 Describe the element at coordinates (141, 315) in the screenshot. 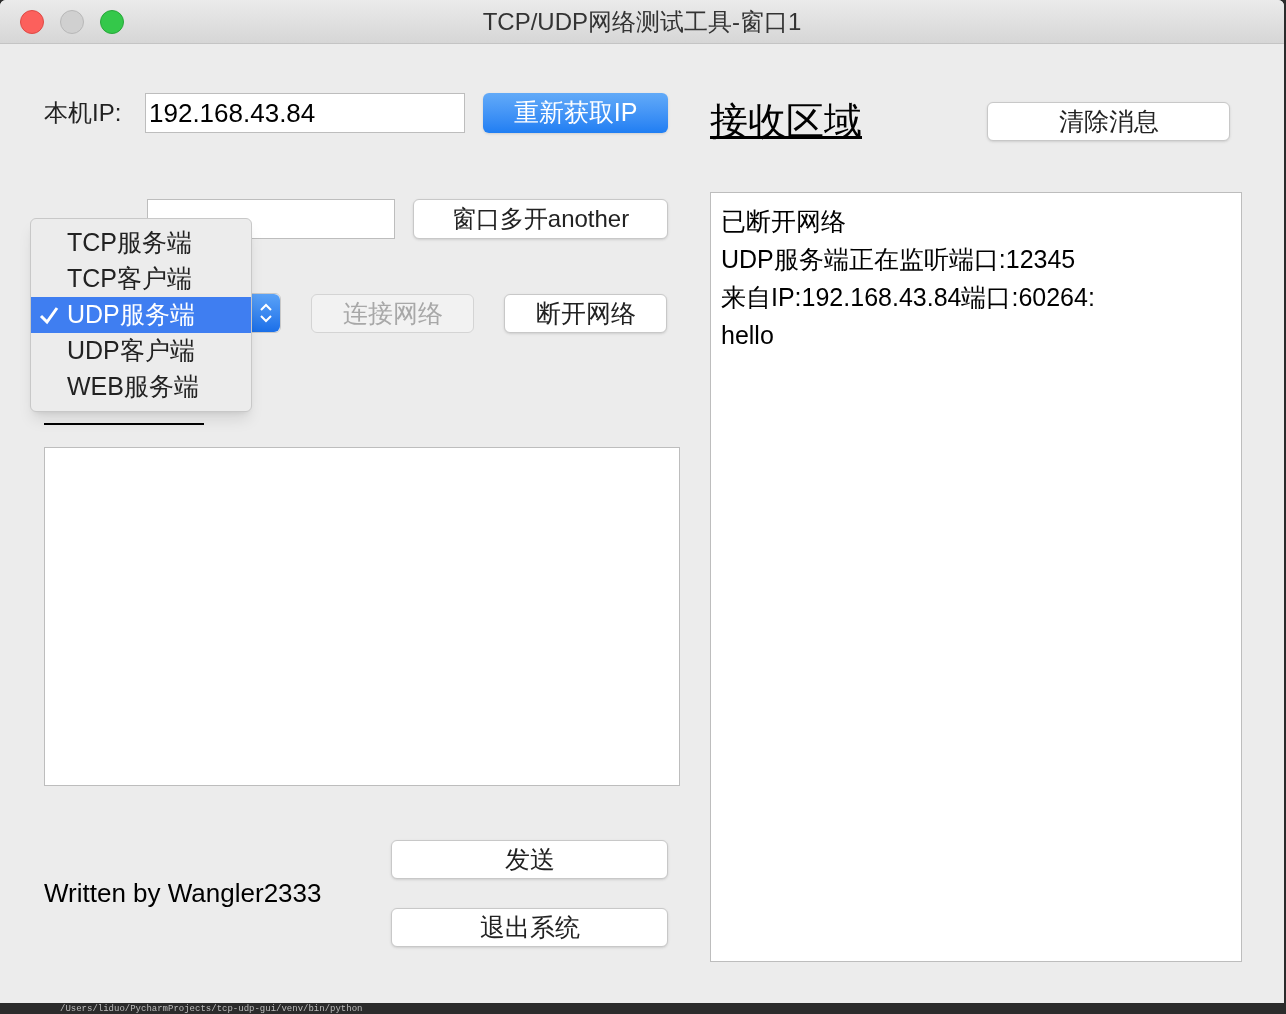

I see `menu-item: UDP服务端` at that location.